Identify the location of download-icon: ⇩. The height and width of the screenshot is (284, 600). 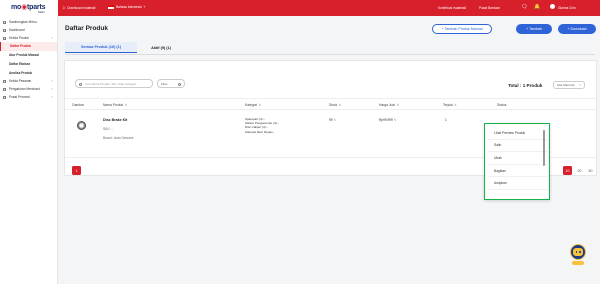
(64, 7).